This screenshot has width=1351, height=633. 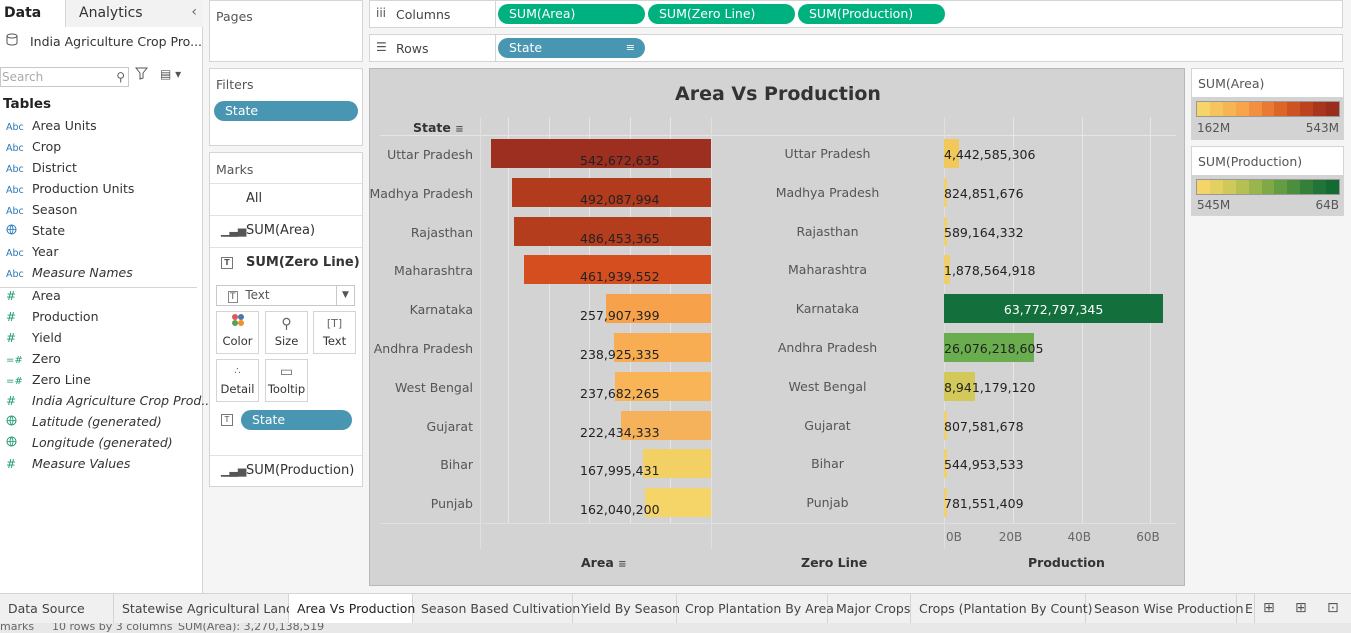 What do you see at coordinates (286, 31) in the screenshot?
I see `pages-shelf: Pages` at bounding box center [286, 31].